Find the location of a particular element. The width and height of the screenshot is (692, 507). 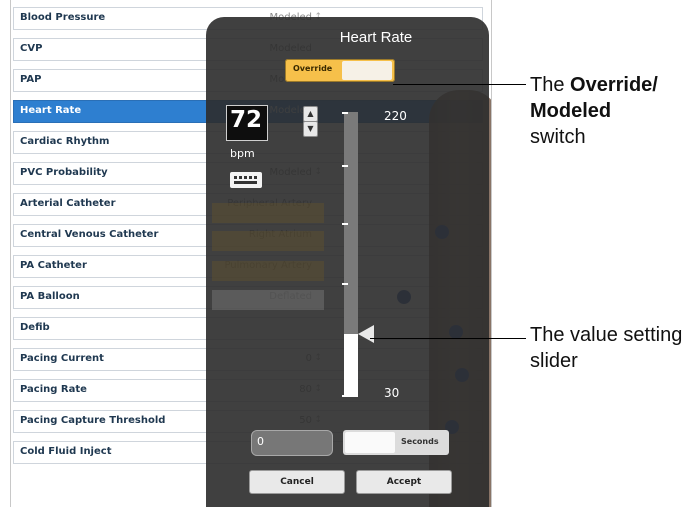

switch-callout: The Override/ Modeled switch is located at coordinates (610, 111).